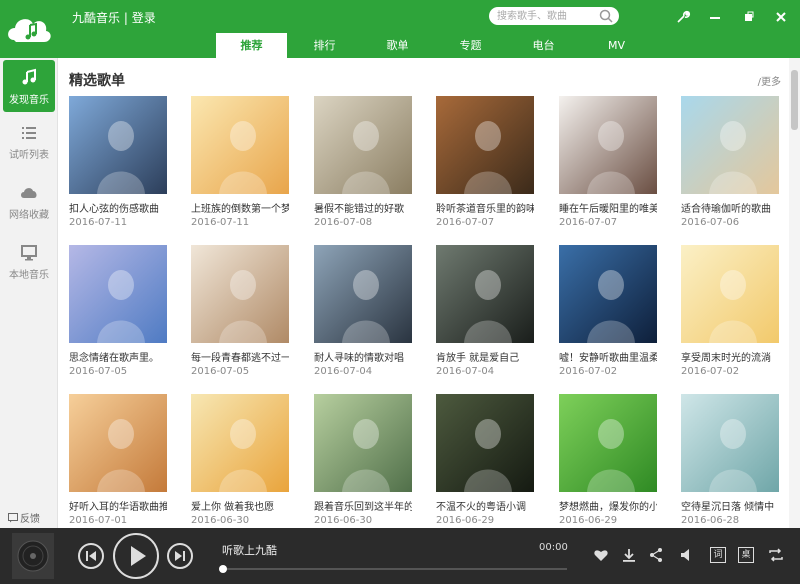 The height and width of the screenshot is (584, 800). I want to click on playlist-title: 爱上你 做着我也愿, so click(240, 505).